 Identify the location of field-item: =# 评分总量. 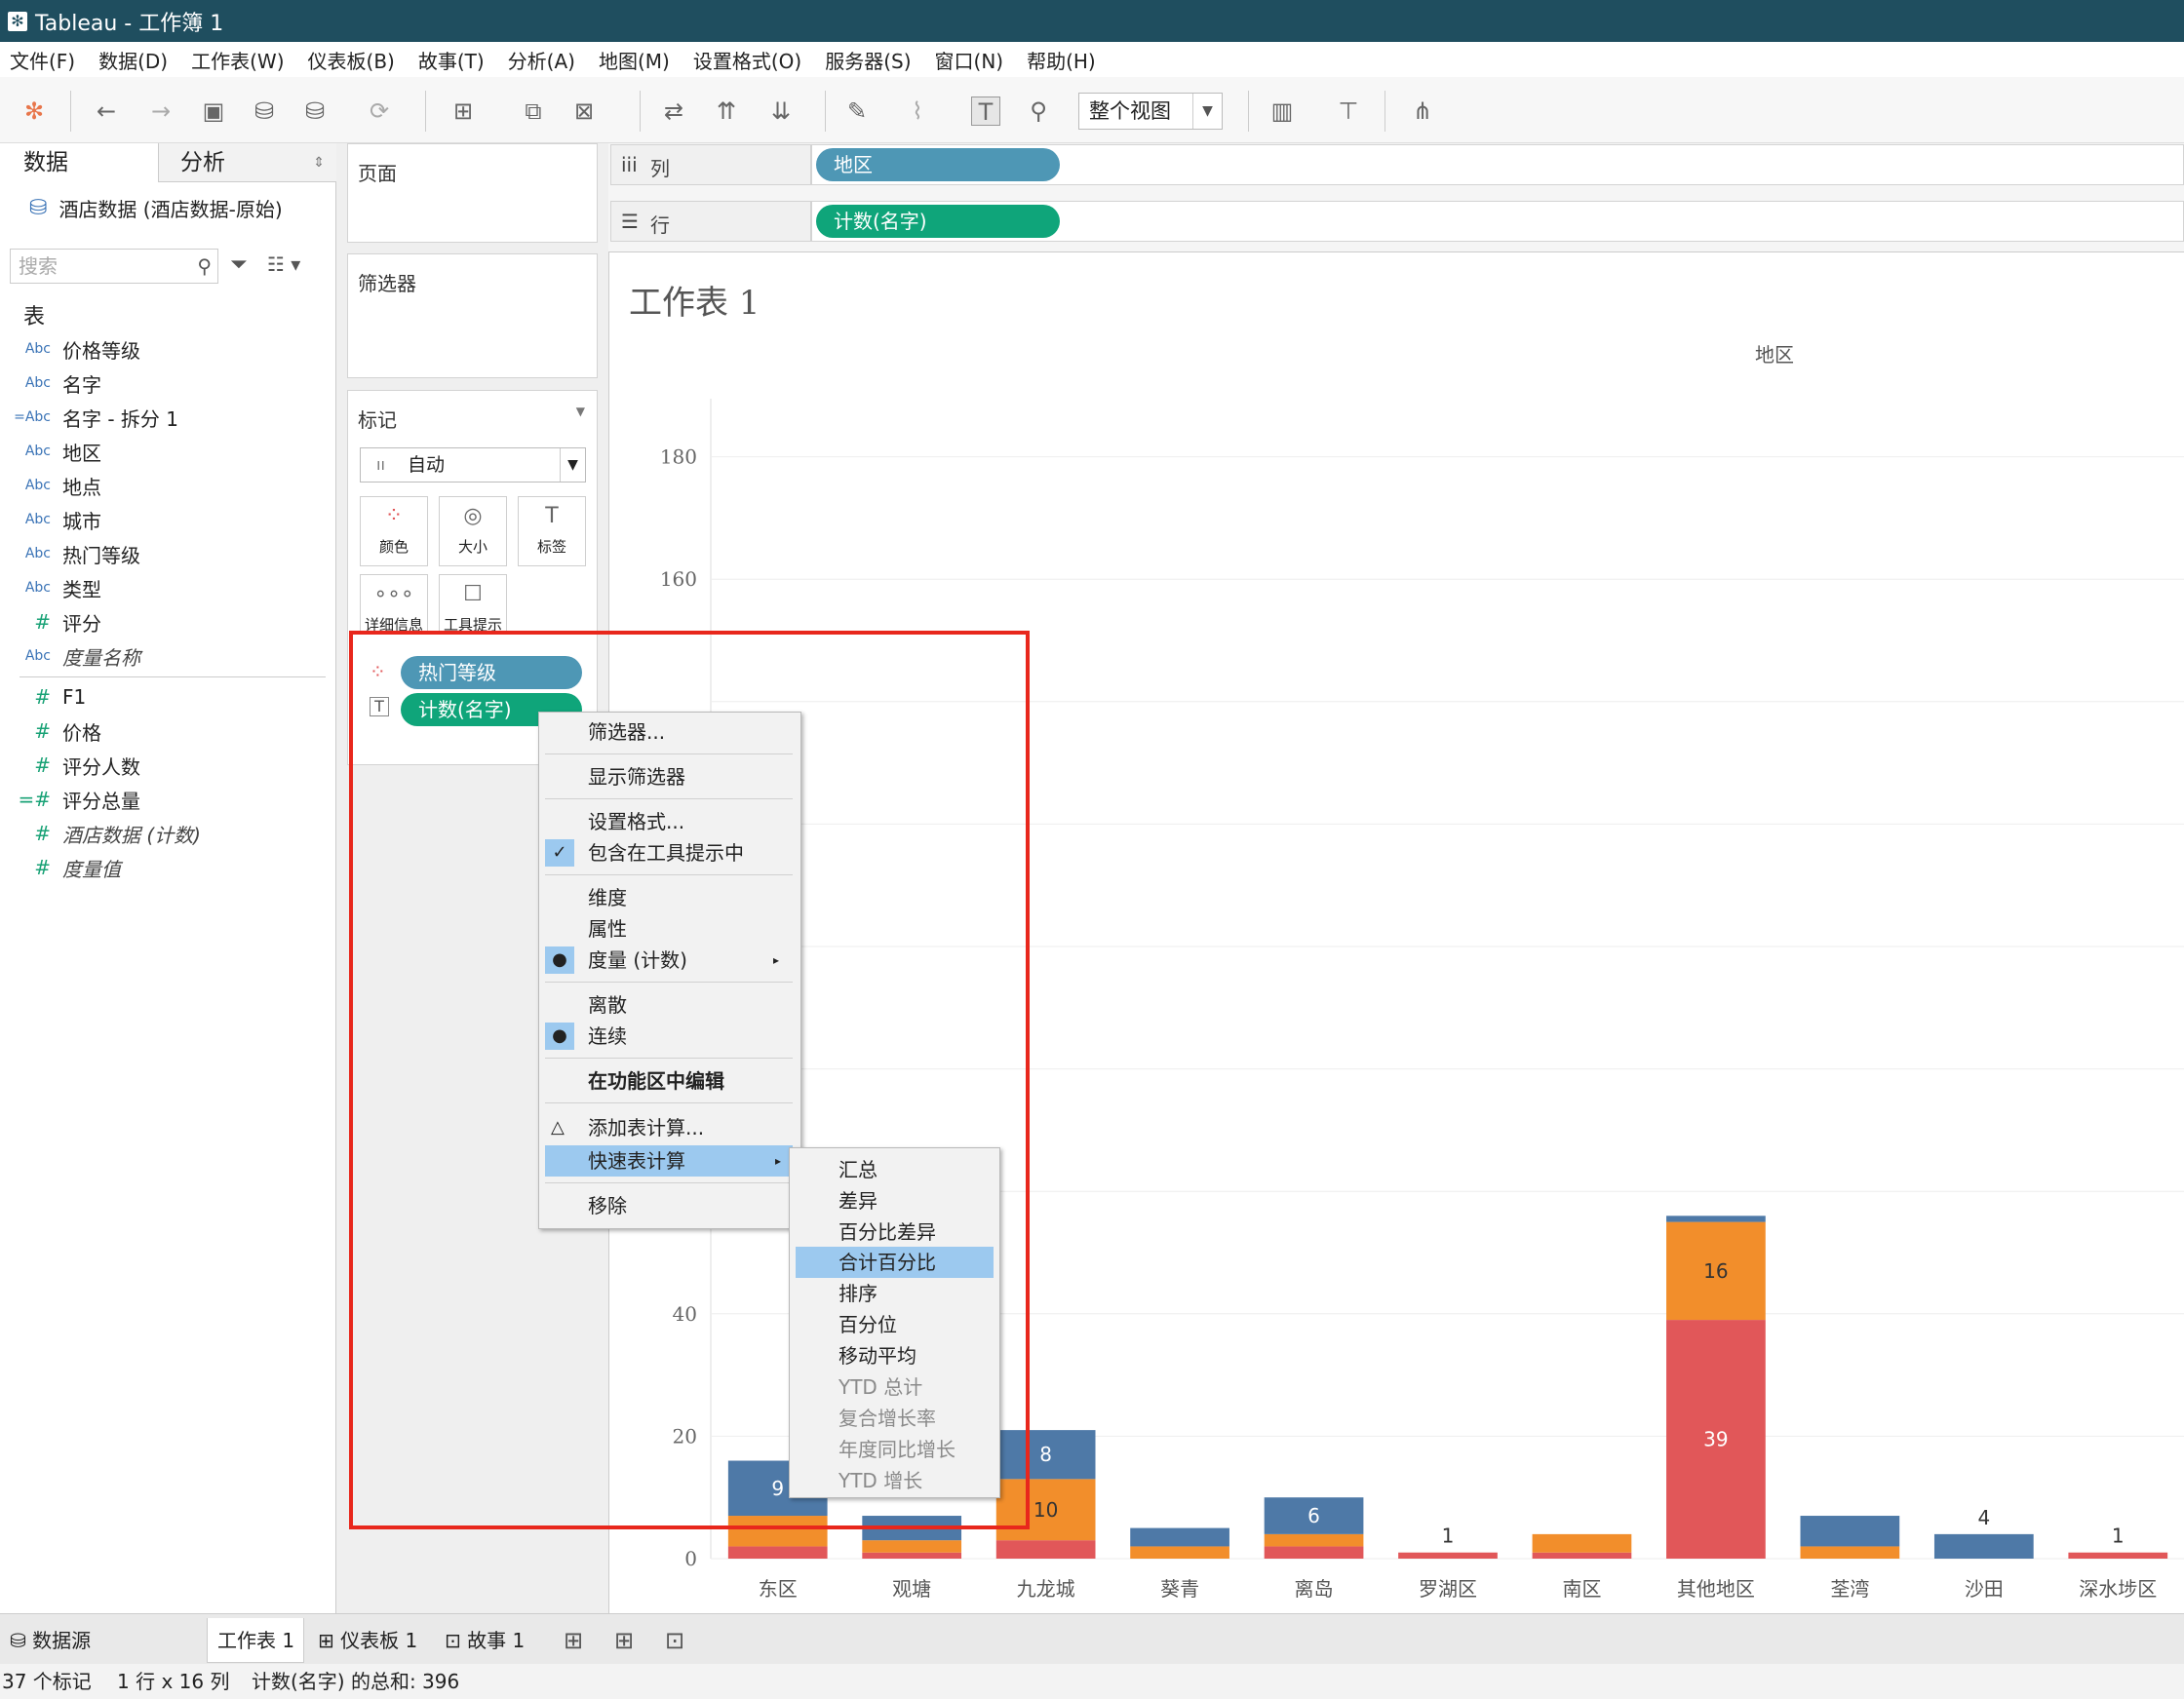
(166, 800).